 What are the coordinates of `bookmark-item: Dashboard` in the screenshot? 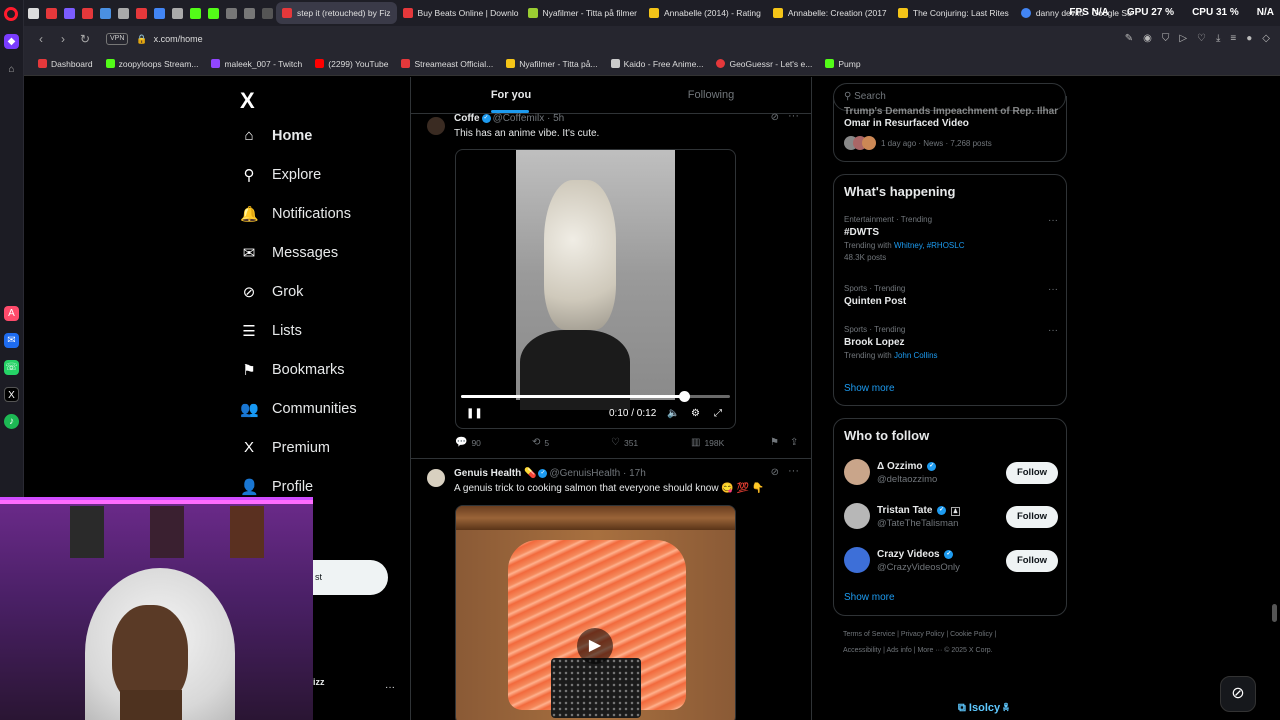 It's located at (65, 64).